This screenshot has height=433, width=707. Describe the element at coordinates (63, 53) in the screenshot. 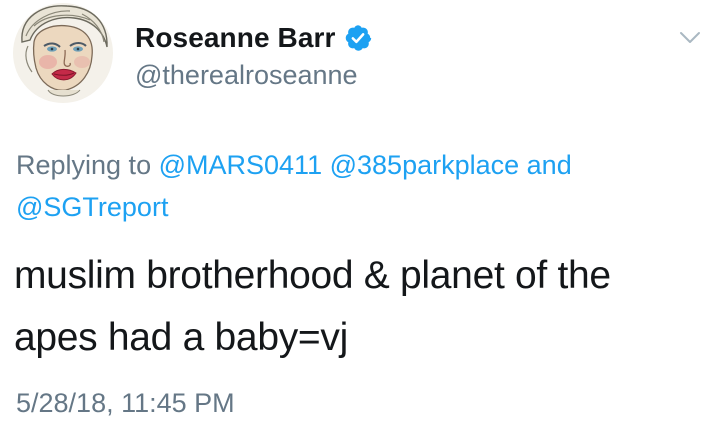

I see `avatar` at that location.